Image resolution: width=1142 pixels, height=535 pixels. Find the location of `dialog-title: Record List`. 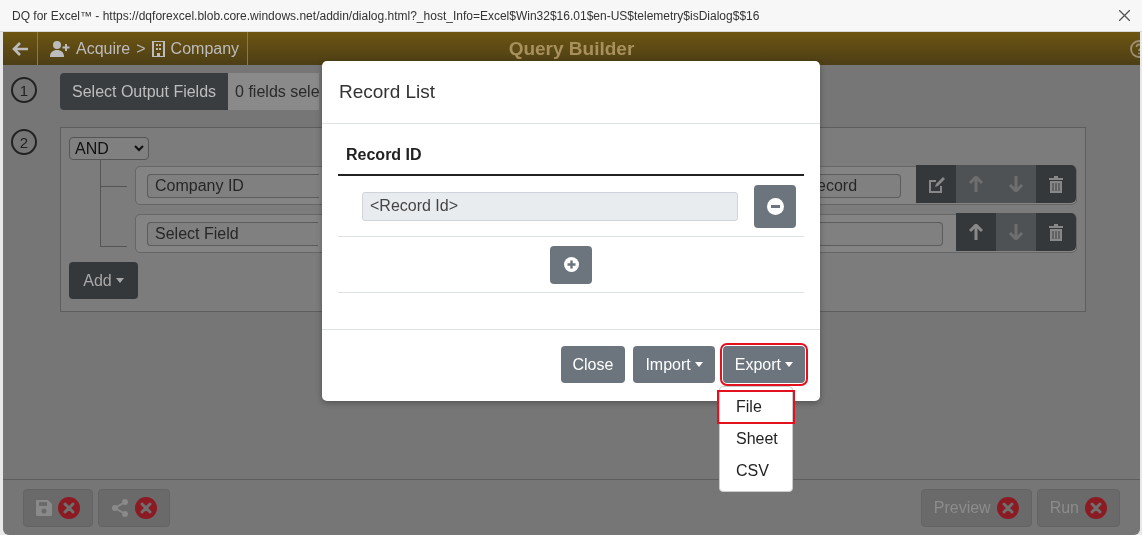

dialog-title: Record List is located at coordinates (387, 92).